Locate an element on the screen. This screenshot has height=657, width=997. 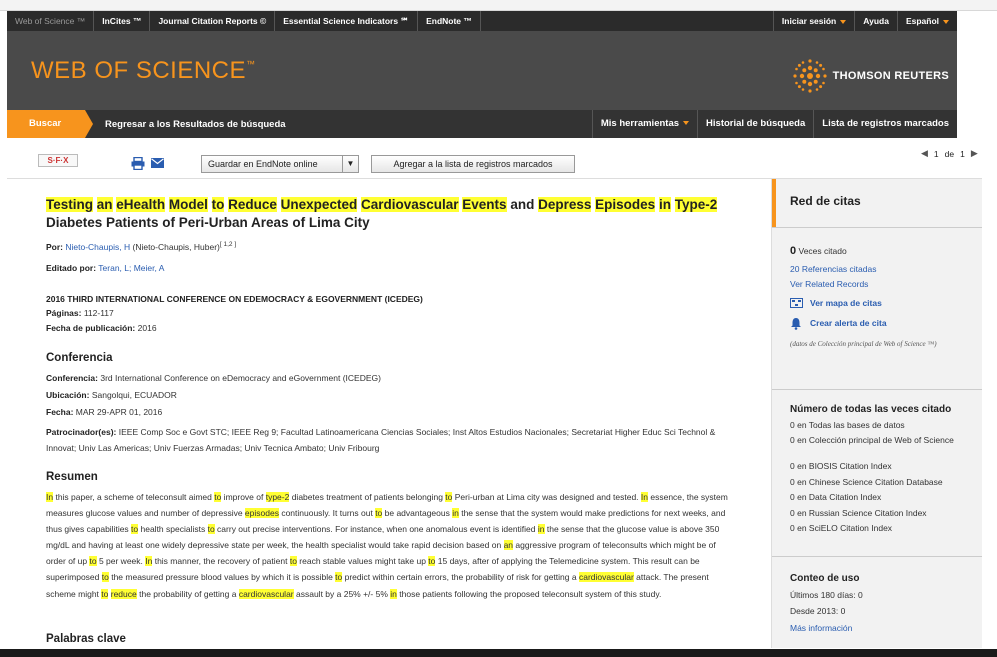
thomson-reuters-orb-icon is located at coordinates (810, 76).